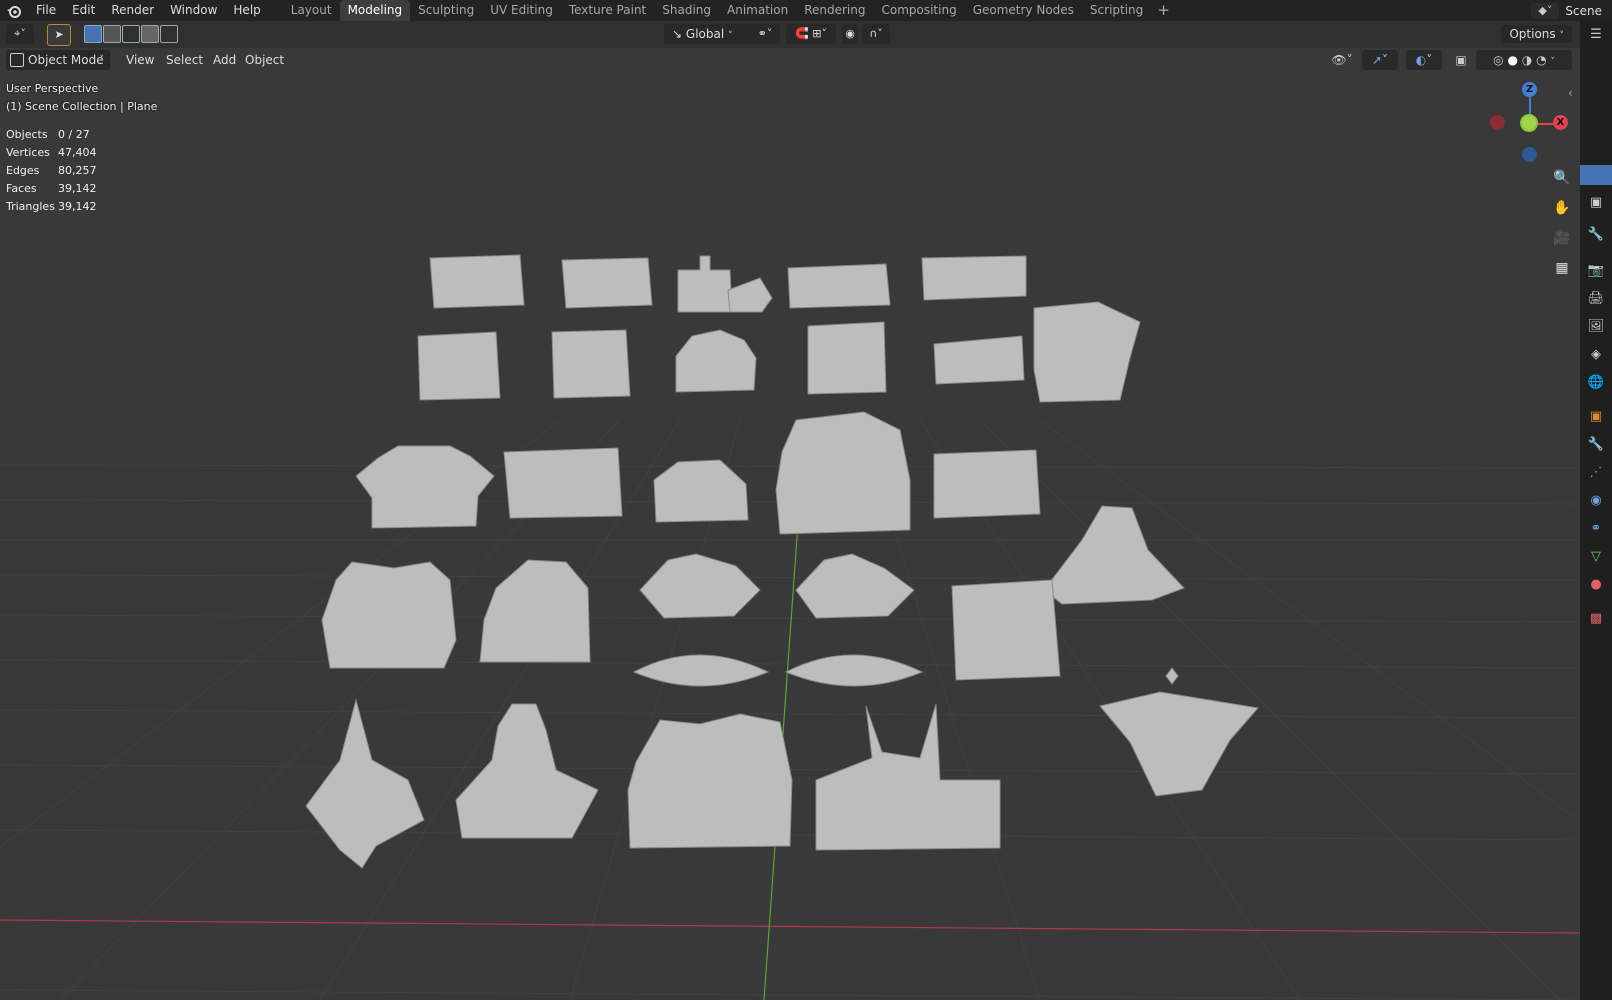 The height and width of the screenshot is (1000, 1612). Describe the element at coordinates (1527, 60) in the screenshot. I see `material-shading-icon: ◑` at that location.